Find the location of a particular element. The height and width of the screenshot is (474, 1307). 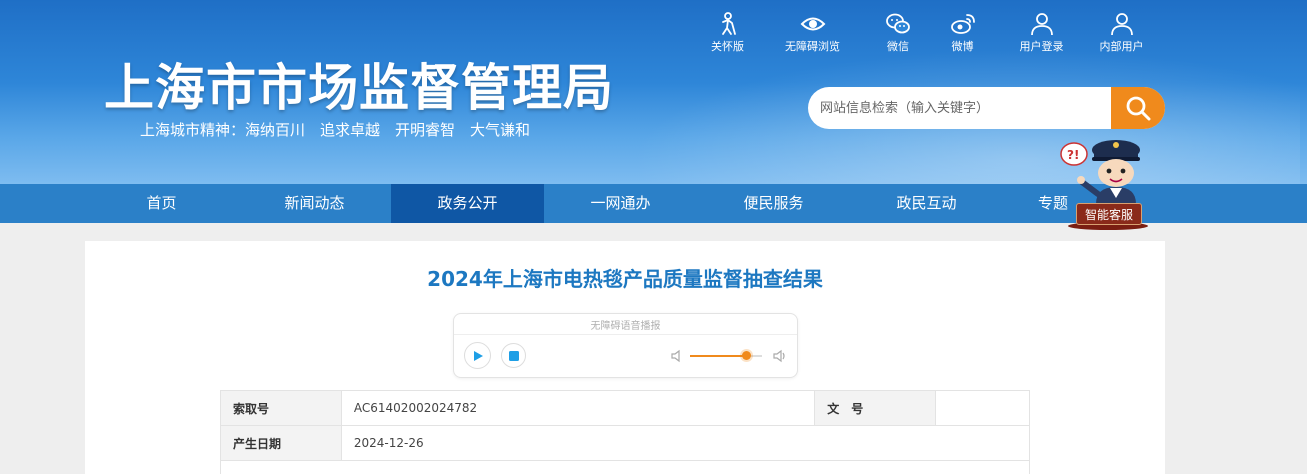

user-login-button: 用户登录 is located at coordinates (1041, 33).